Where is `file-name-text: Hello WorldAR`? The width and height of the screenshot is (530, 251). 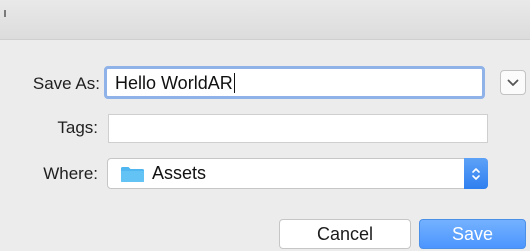
file-name-text: Hello WorldAR is located at coordinates (174, 83).